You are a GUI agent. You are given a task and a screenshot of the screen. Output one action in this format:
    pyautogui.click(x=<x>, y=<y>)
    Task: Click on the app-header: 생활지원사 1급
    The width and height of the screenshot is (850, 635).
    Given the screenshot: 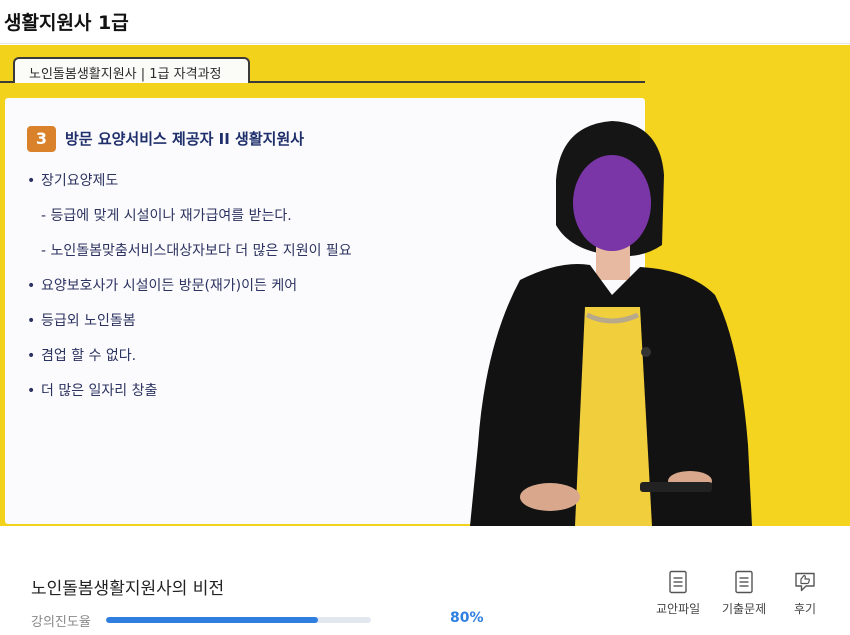 What is the action you would take?
    pyautogui.click(x=425, y=22)
    